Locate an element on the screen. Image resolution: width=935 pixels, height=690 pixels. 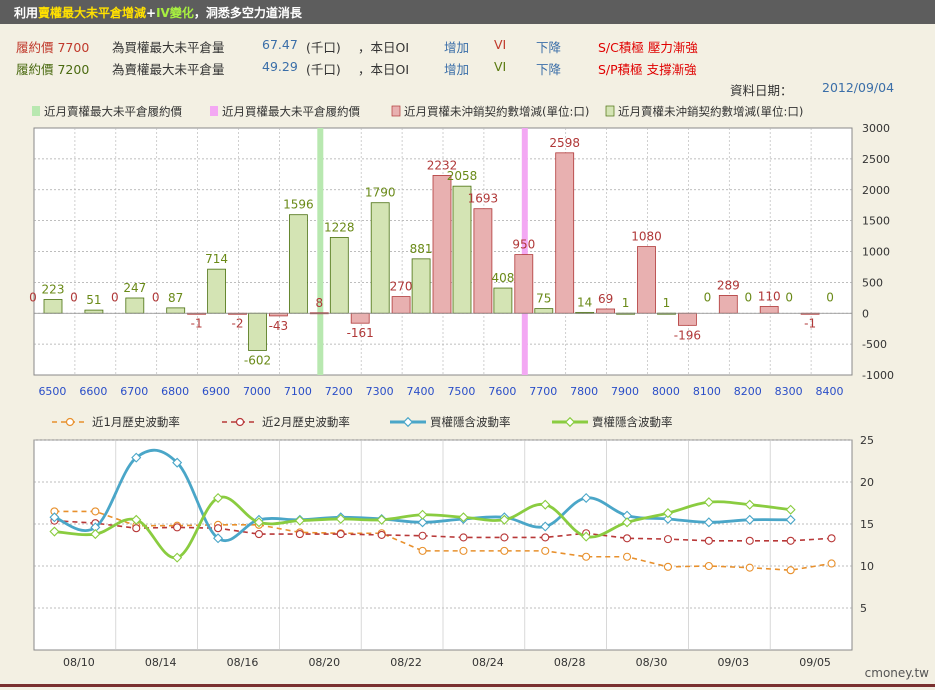
x-tick-label: 7900 is located at coordinates (625, 391).